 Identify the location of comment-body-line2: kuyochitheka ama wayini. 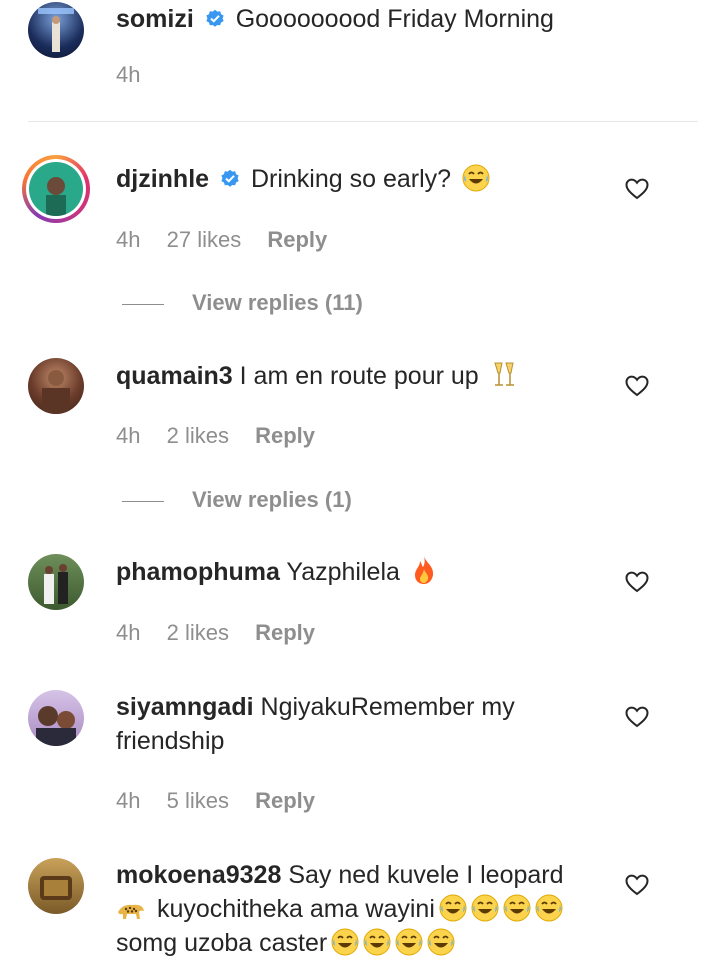
(295, 909).